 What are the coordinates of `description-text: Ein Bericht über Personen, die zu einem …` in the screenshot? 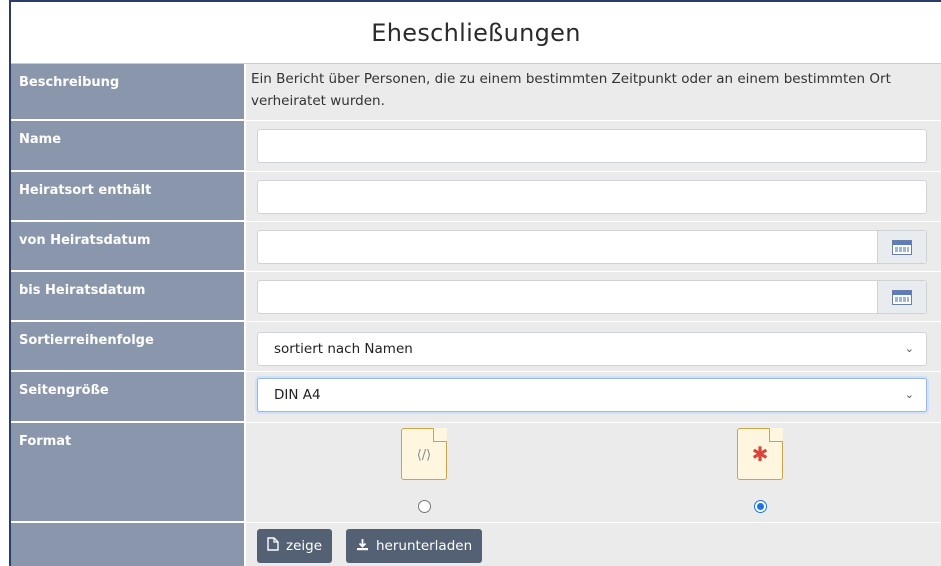 It's located at (571, 90).